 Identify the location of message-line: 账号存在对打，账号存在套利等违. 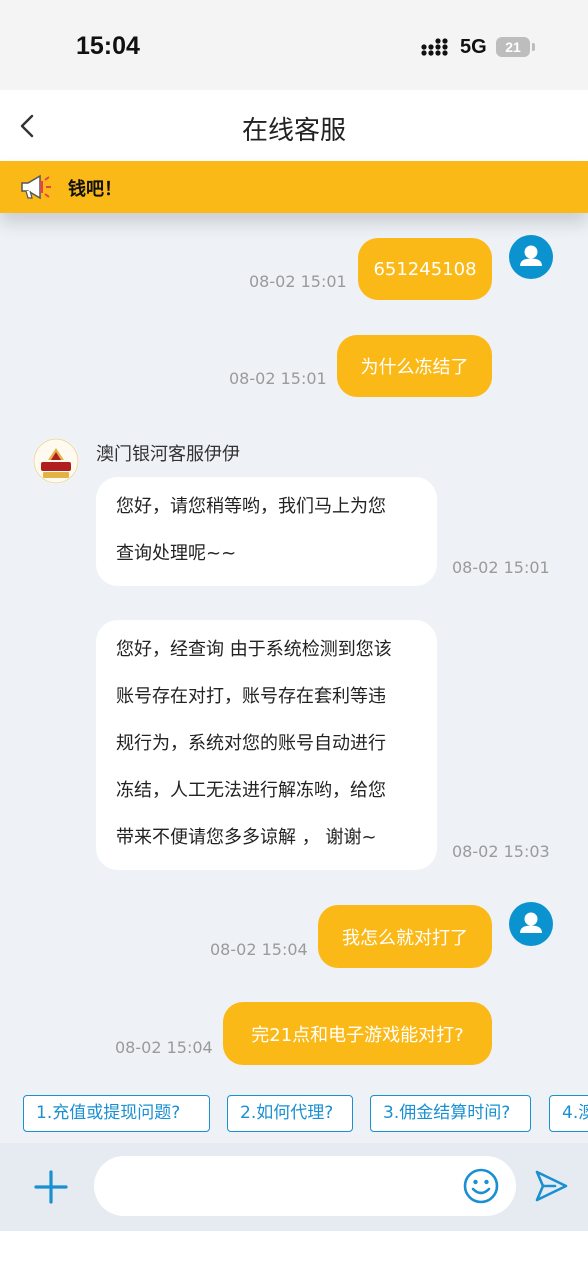
(251, 696).